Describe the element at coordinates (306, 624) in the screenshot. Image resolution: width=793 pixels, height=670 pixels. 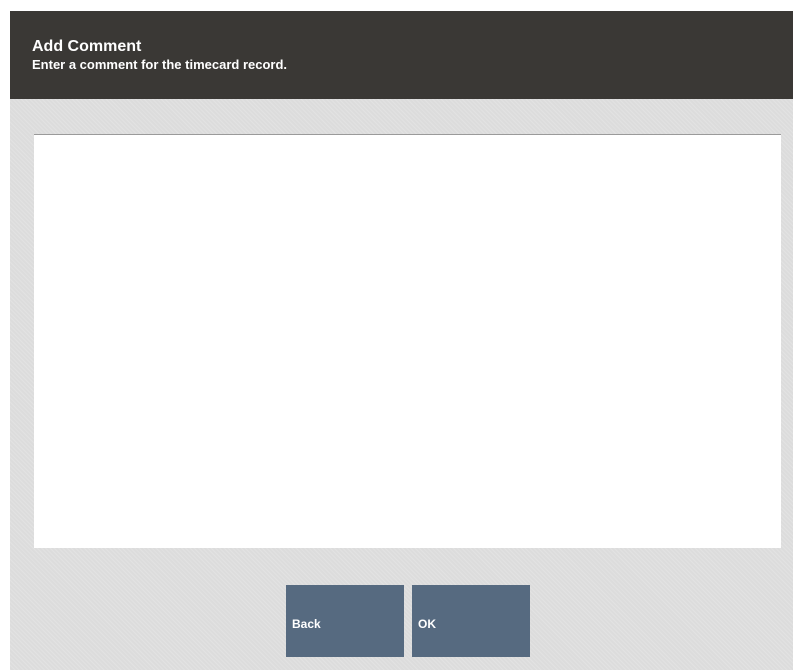
I see `back-button-label: Back` at that location.